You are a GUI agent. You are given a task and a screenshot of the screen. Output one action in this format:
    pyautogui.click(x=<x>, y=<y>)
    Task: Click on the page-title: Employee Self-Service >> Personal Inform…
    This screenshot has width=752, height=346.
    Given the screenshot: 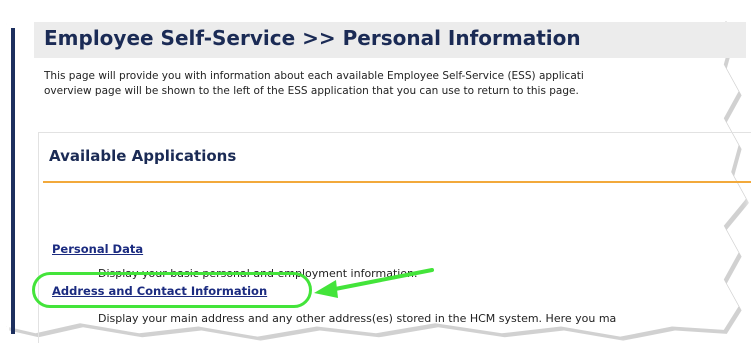 What is the action you would take?
    pyautogui.click(x=312, y=38)
    